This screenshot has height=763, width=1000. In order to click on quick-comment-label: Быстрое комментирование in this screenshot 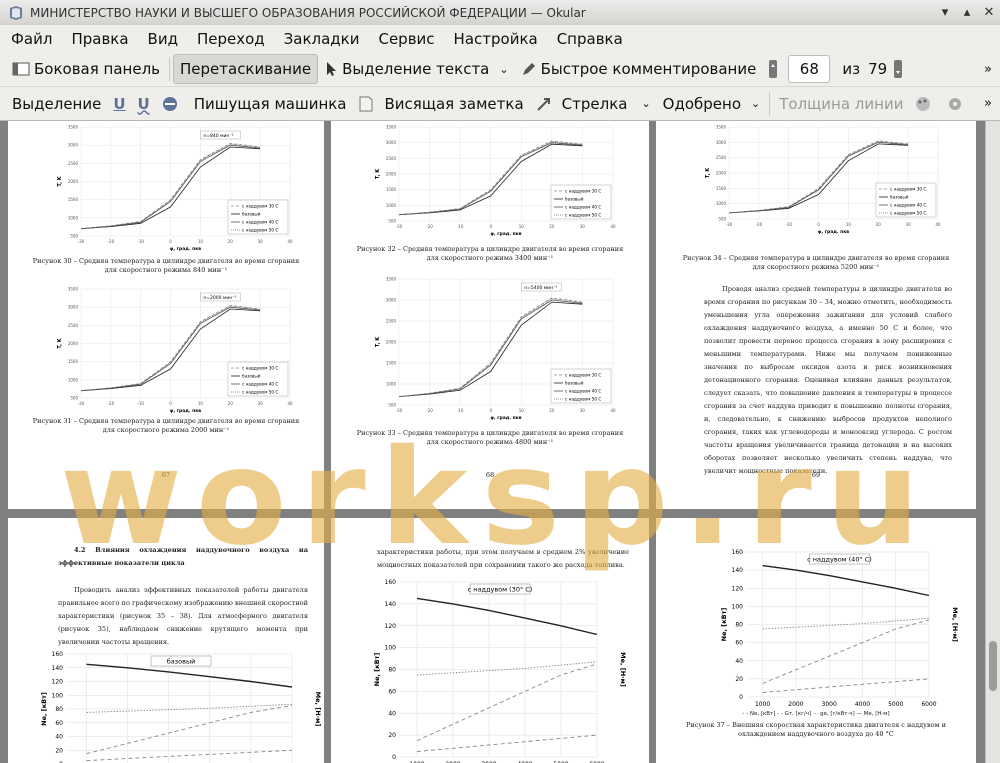, I will do `click(648, 69)`.